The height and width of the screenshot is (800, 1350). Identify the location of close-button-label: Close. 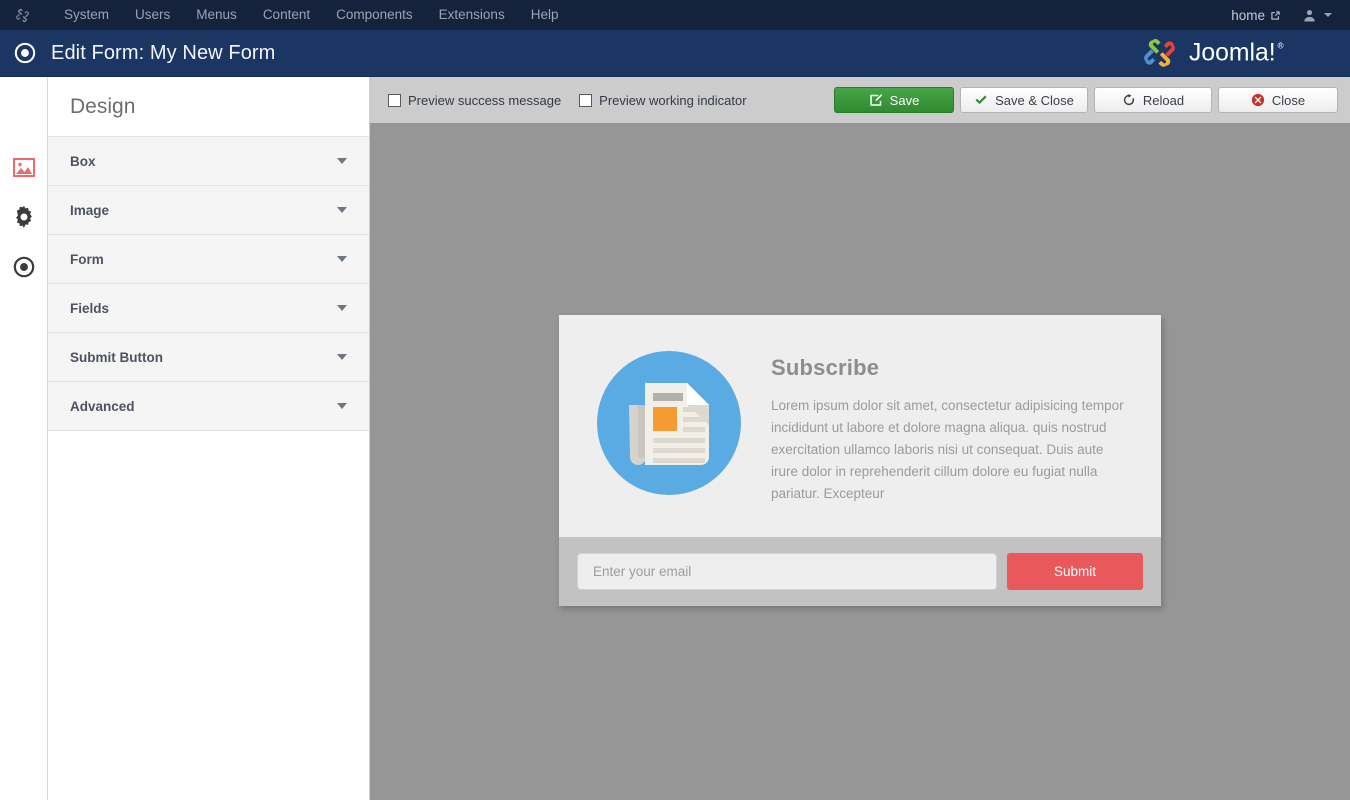
(1288, 100).